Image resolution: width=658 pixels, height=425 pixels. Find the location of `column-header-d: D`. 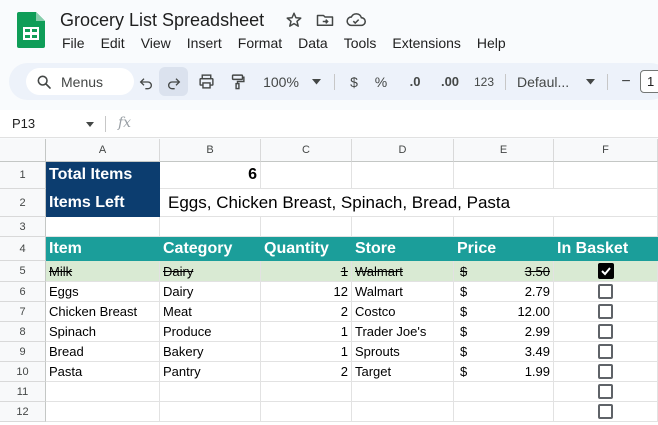

column-header-d: D is located at coordinates (403, 150).